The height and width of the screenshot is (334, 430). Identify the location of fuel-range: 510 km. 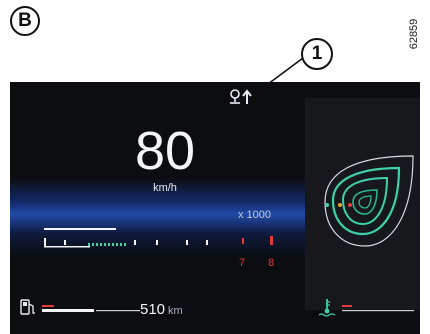
(161, 309).